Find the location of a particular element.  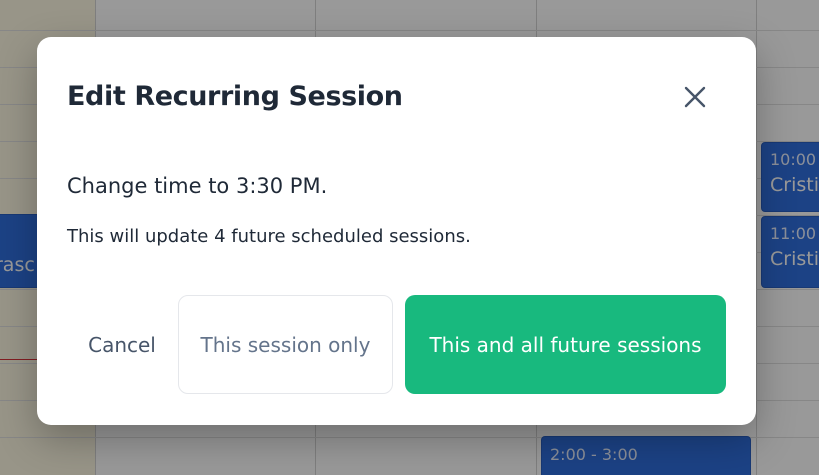

cancel-button: Cancel is located at coordinates (122, 345).